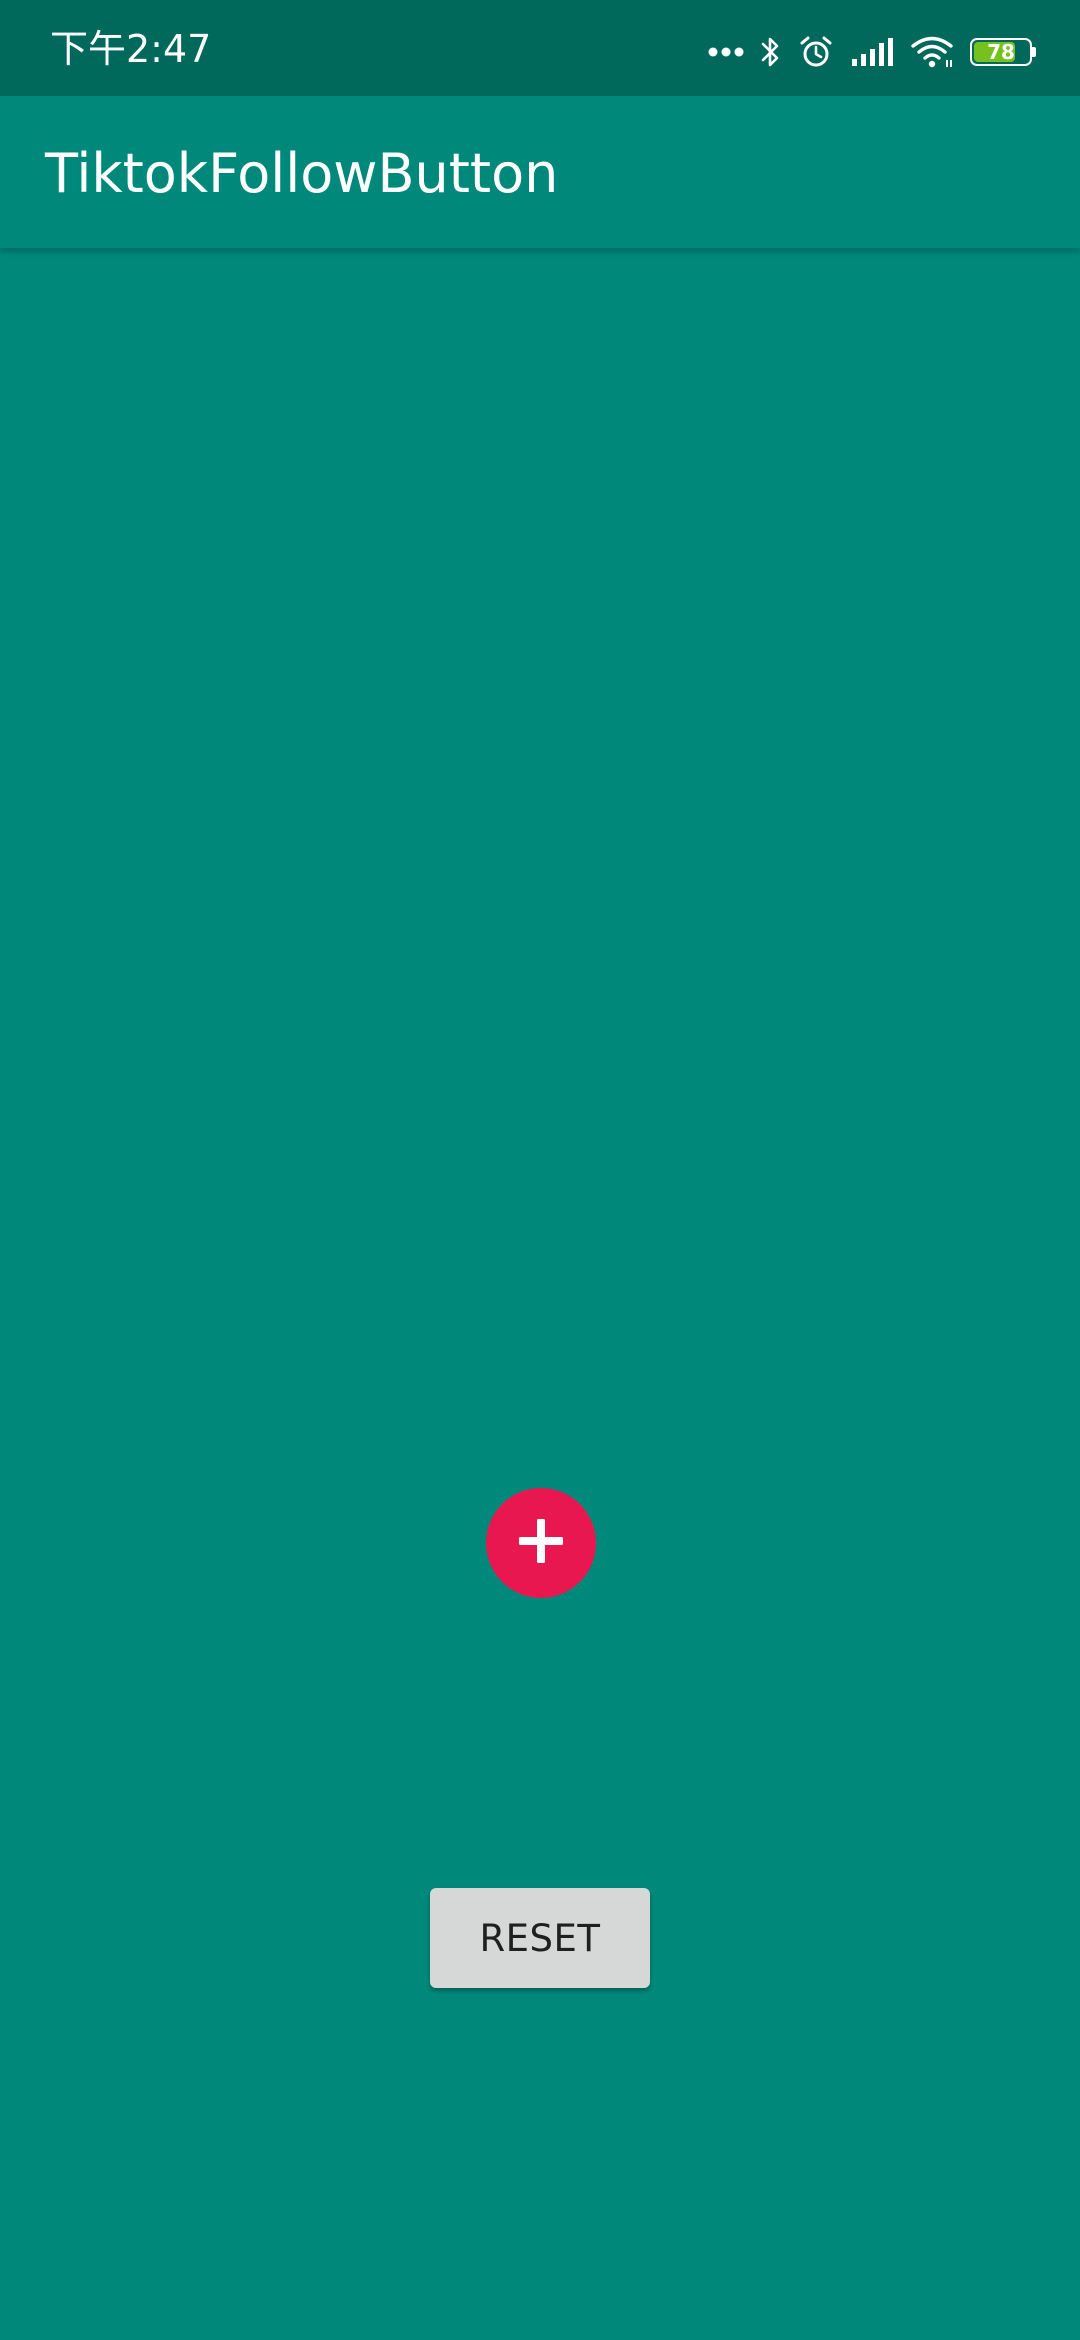 This screenshot has height=2340, width=1080. Describe the element at coordinates (131, 49) in the screenshot. I see `status-time: 下午2:47` at that location.